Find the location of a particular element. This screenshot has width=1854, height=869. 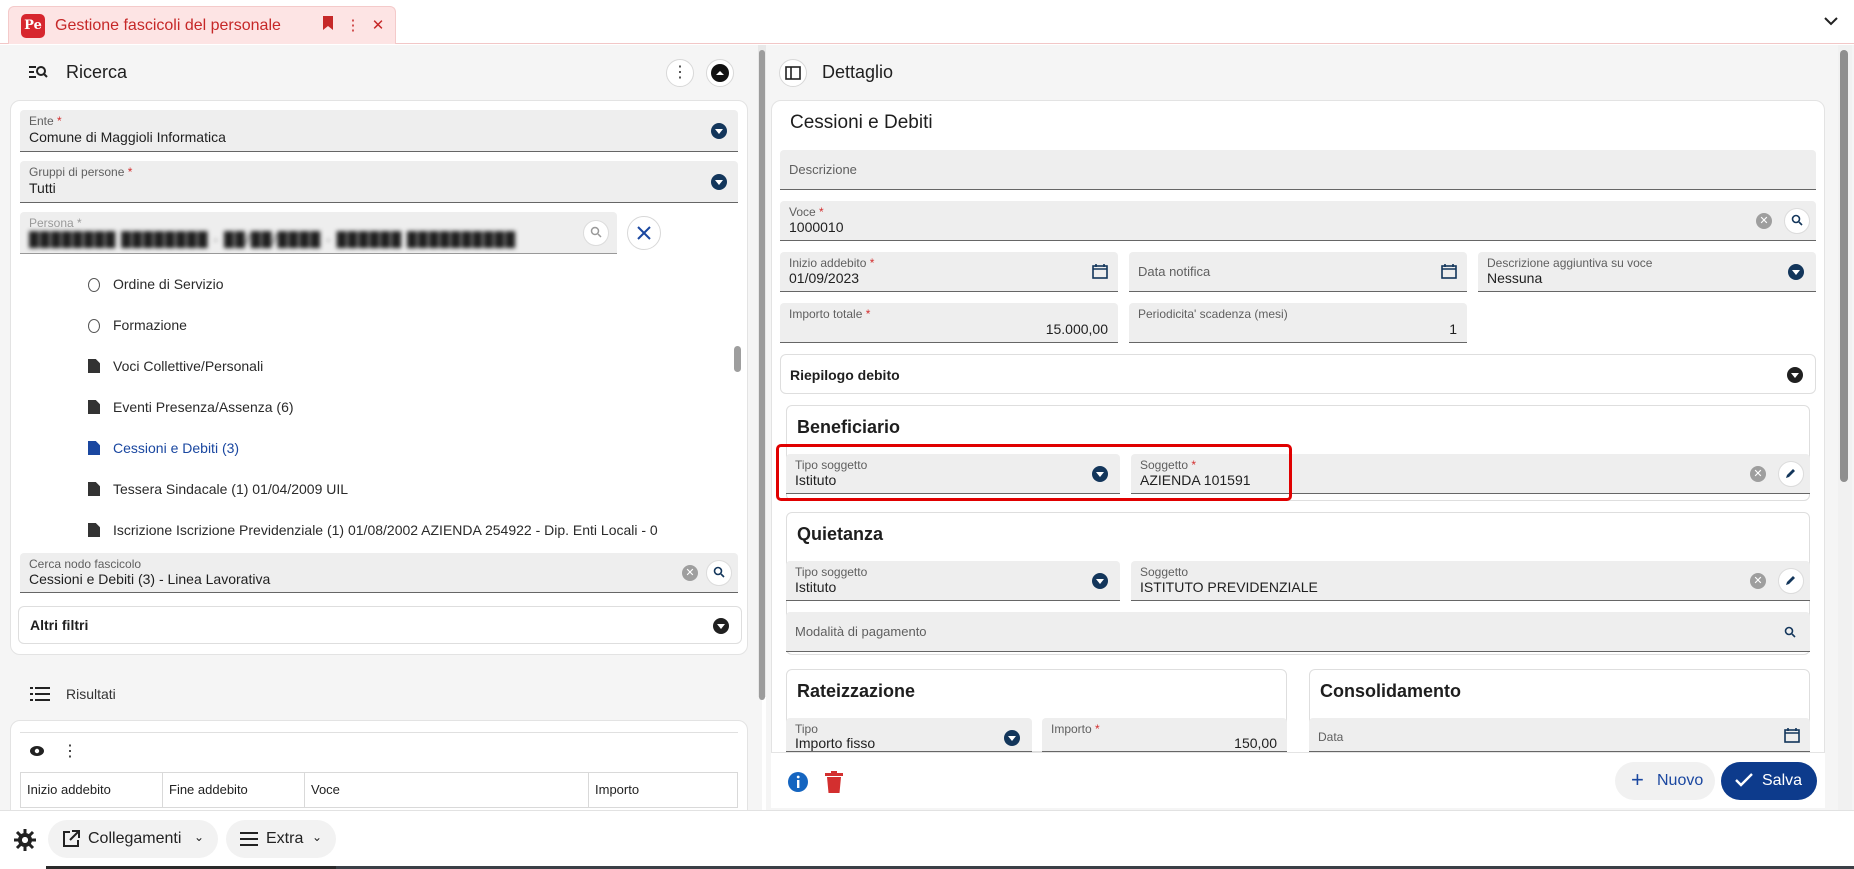

eye-icon is located at coordinates (37, 752).